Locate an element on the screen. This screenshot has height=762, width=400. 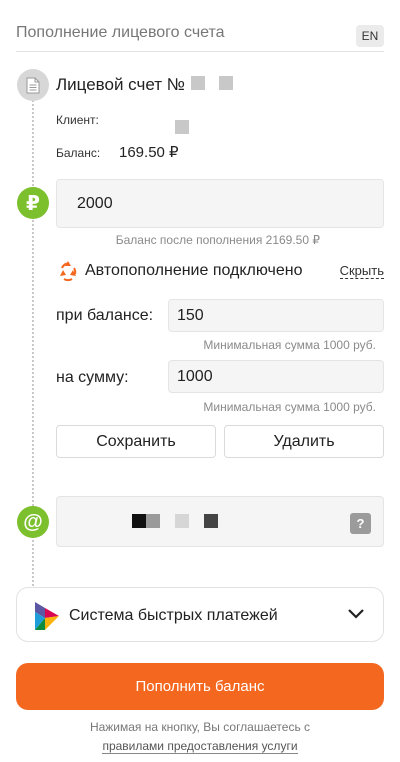
save-button: Сохранить is located at coordinates (136, 441).